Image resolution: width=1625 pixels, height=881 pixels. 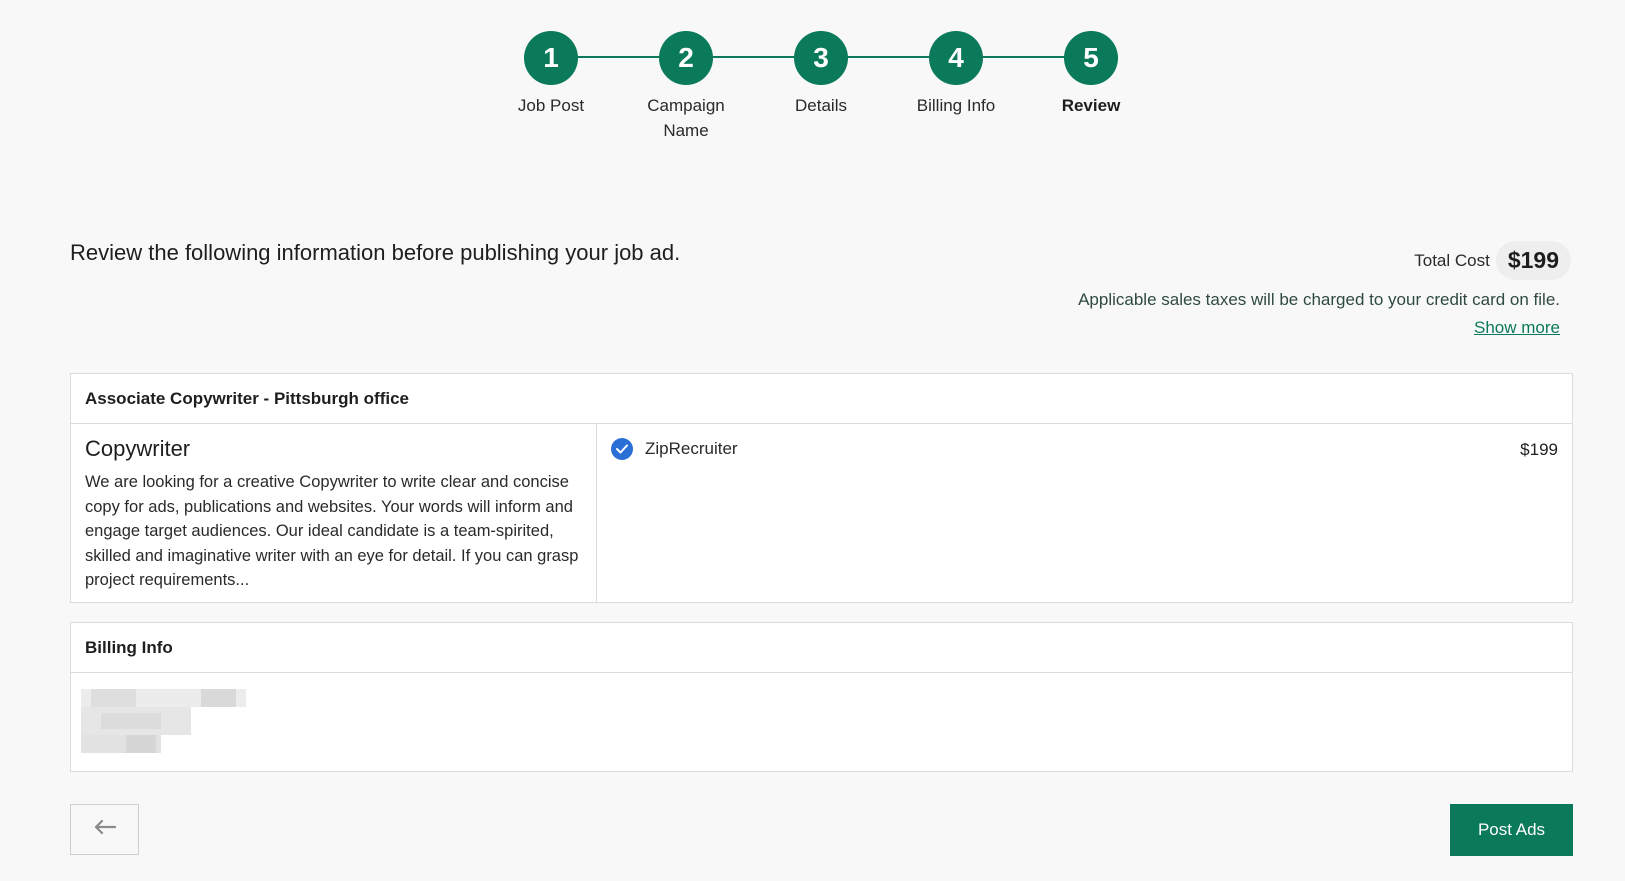 I want to click on job-panel-header: Associate Copywriter - Pittsburgh office, so click(x=821, y=399).